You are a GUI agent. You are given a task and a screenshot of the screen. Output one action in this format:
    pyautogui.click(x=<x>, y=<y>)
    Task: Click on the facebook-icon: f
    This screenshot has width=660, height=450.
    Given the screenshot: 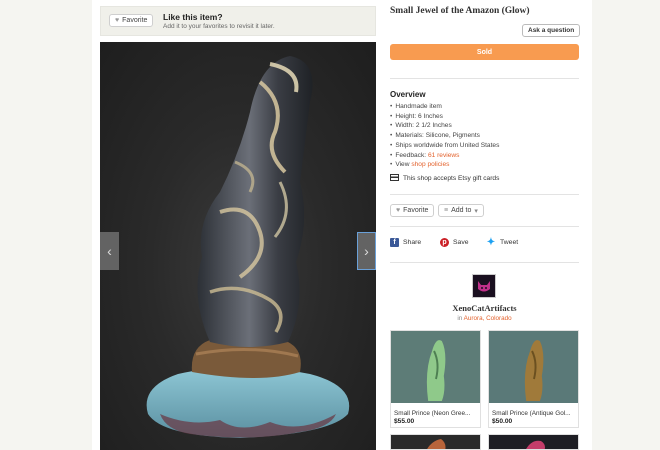 What is the action you would take?
    pyautogui.click(x=394, y=242)
    